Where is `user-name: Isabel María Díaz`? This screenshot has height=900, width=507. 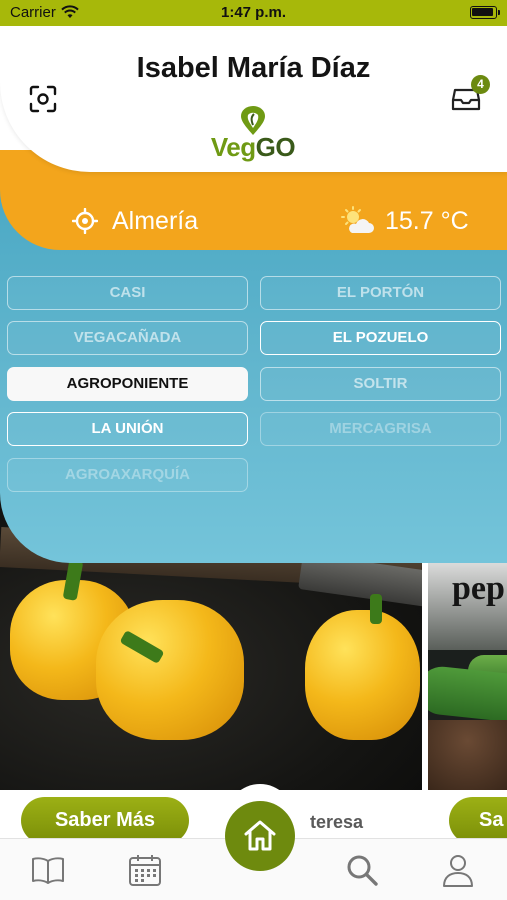
user-name: Isabel María Díaz is located at coordinates (253, 68).